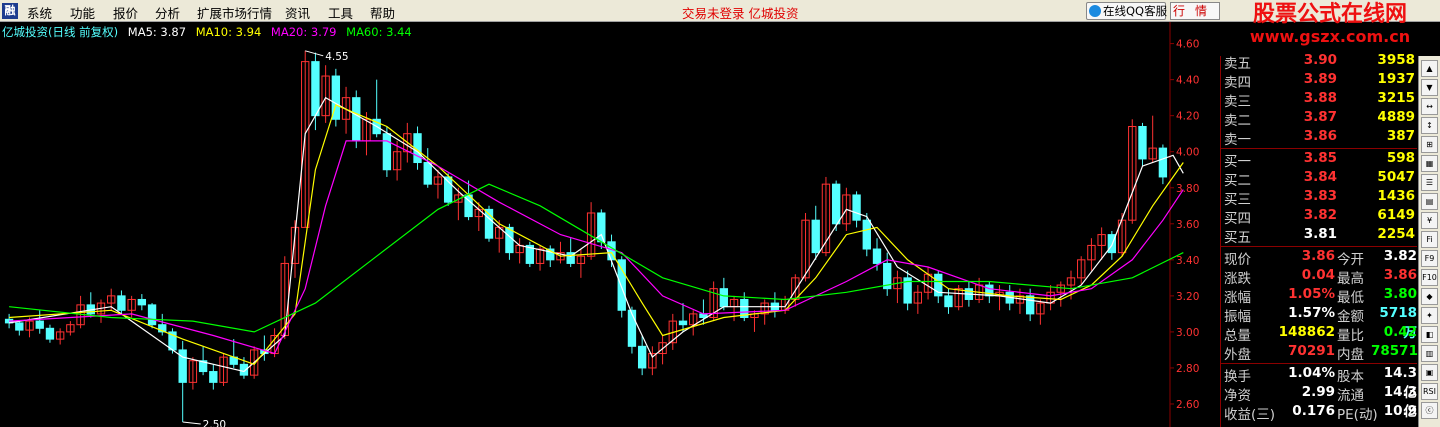 The image size is (1440, 427). I want to click on stat-label: 总量, so click(1237, 336).